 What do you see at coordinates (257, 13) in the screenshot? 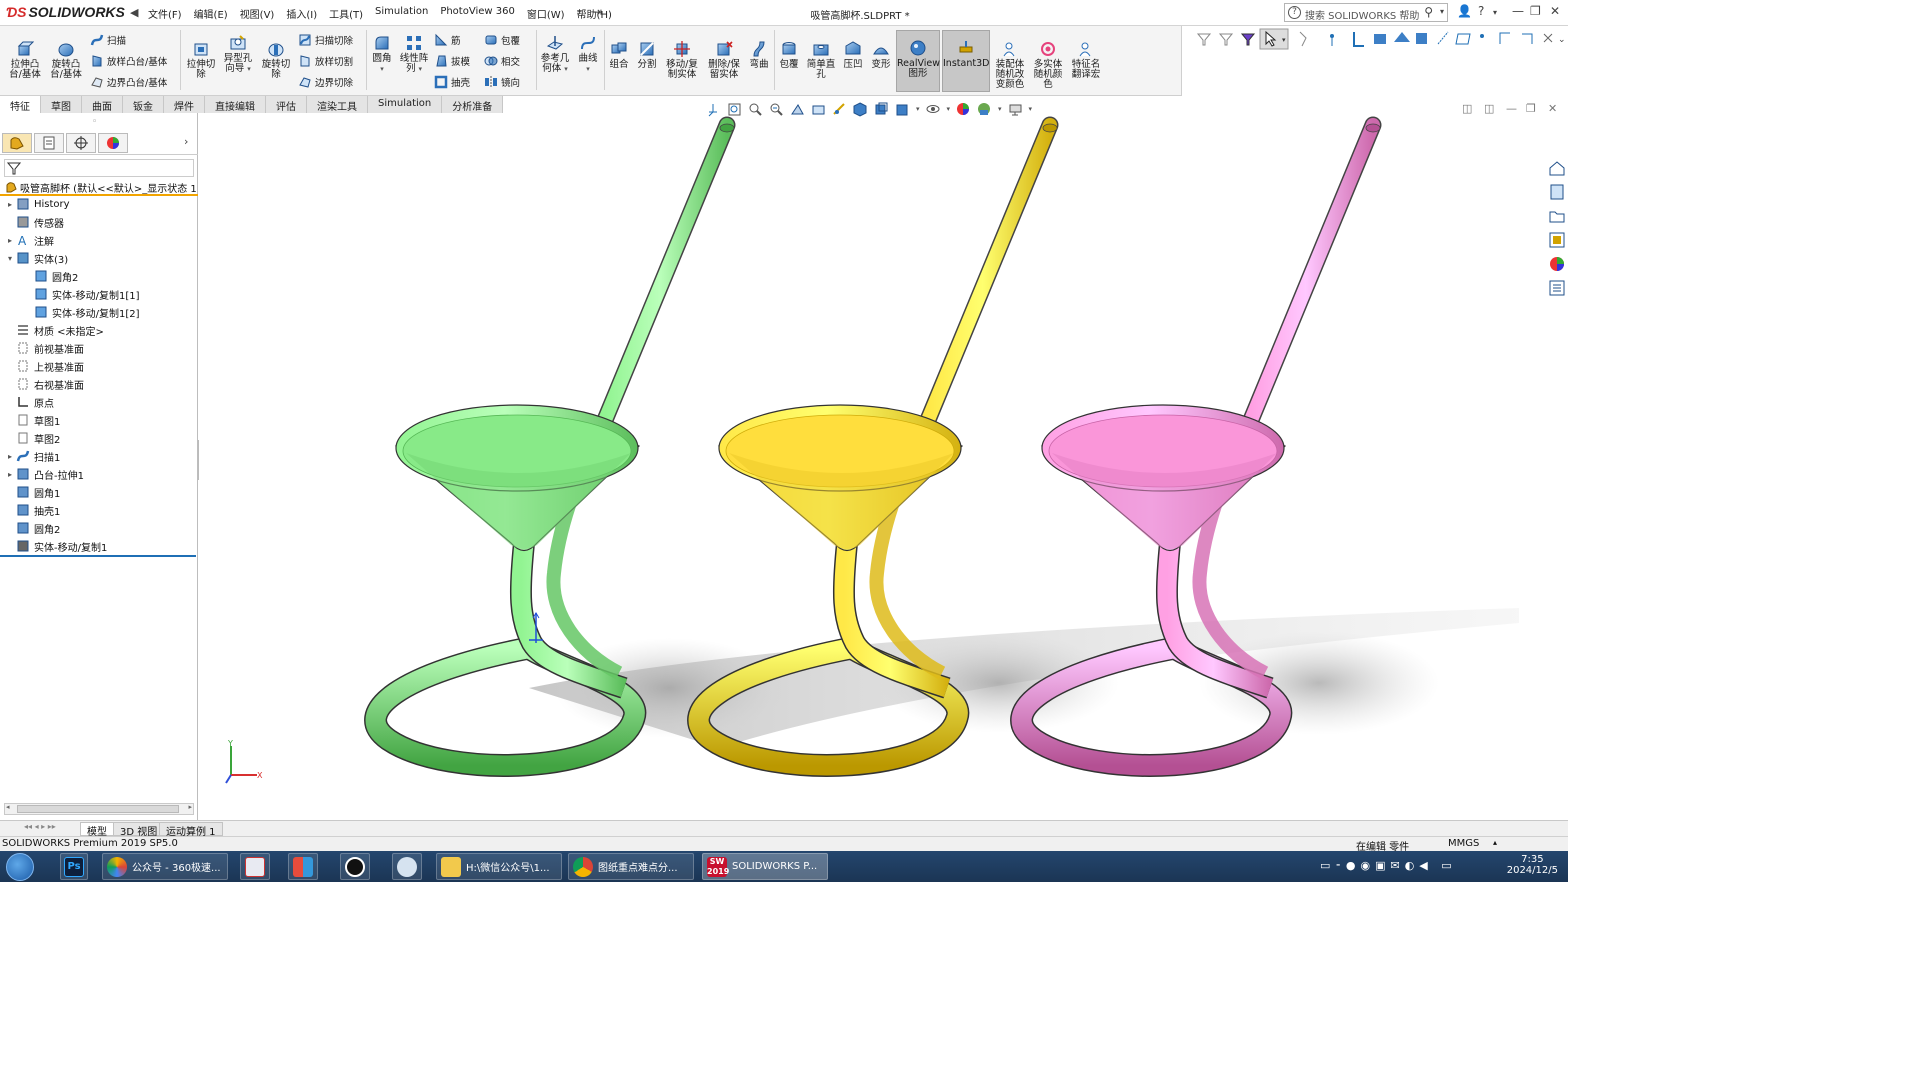
I see `menu-view: 视图(V)` at bounding box center [257, 13].